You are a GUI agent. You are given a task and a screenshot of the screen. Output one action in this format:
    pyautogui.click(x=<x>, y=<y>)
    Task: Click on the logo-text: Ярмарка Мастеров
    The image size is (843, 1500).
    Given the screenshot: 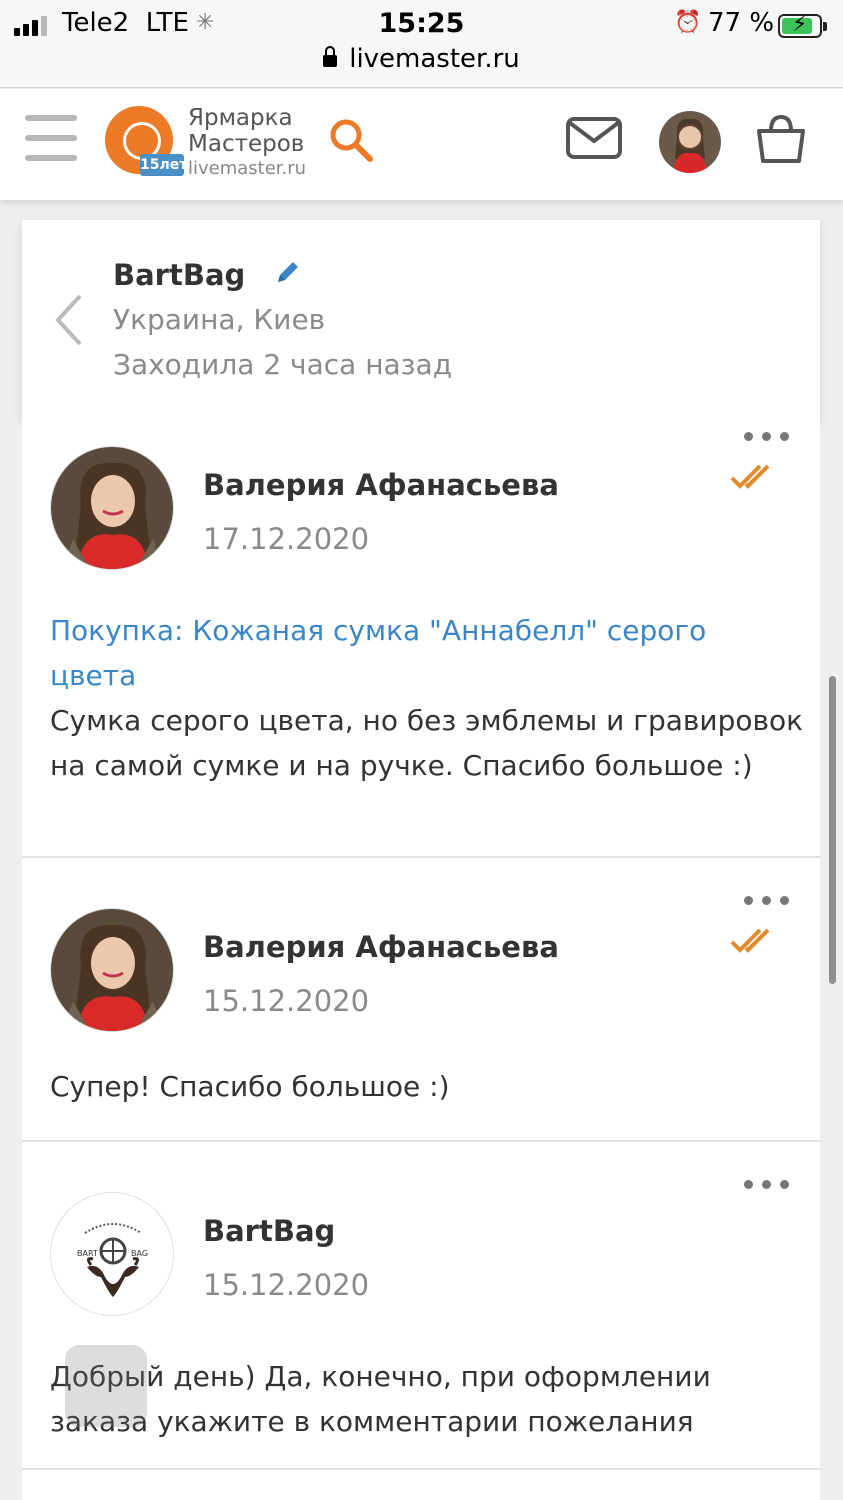 What is the action you would take?
    pyautogui.click(x=246, y=131)
    